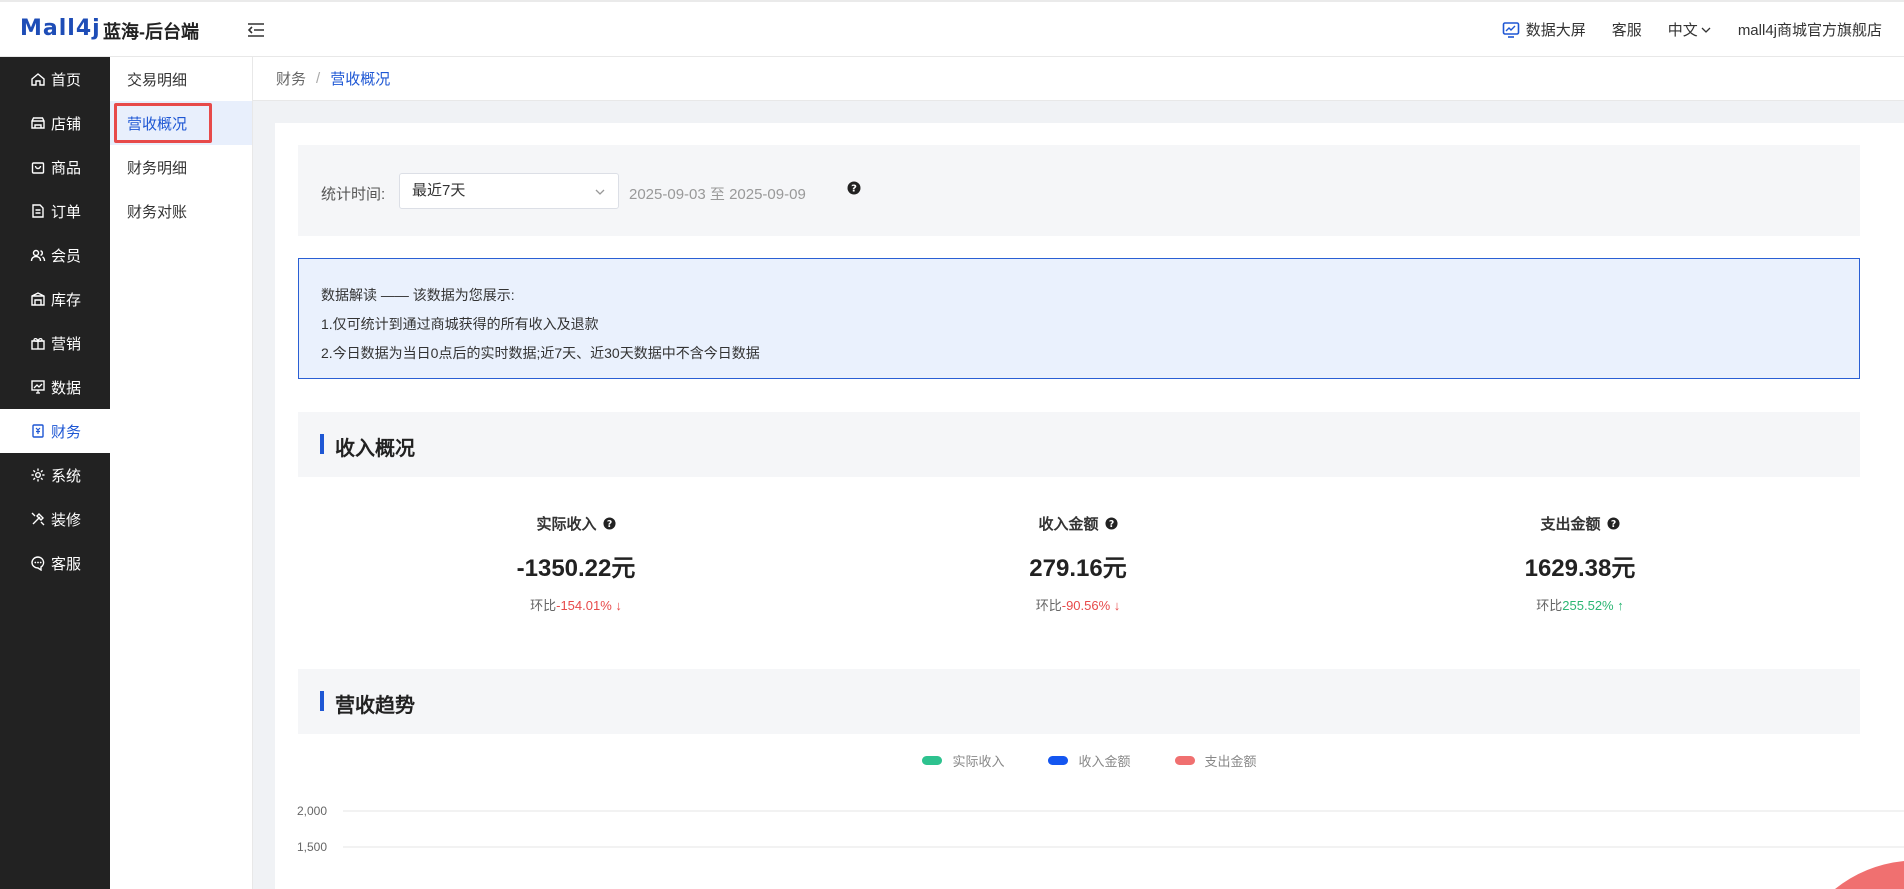 The image size is (1904, 889). Describe the element at coordinates (1078, 605) in the screenshot. I see `stat-change: 环比-90.56% ↓` at that location.